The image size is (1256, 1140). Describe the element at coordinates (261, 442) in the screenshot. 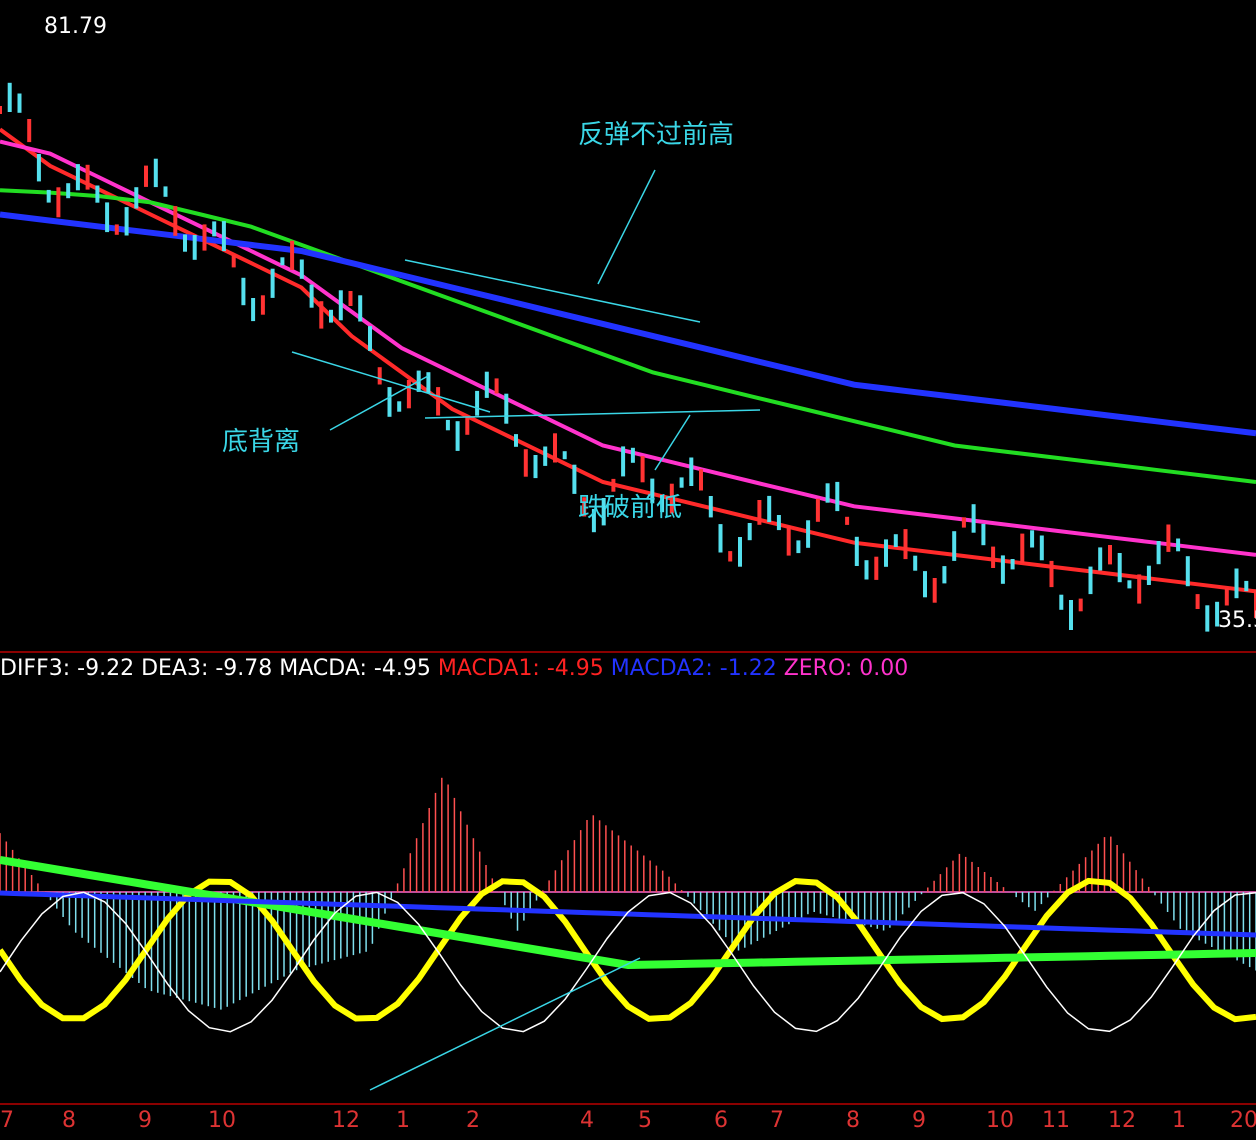

I see `annotation-divergence: 底背离` at that location.